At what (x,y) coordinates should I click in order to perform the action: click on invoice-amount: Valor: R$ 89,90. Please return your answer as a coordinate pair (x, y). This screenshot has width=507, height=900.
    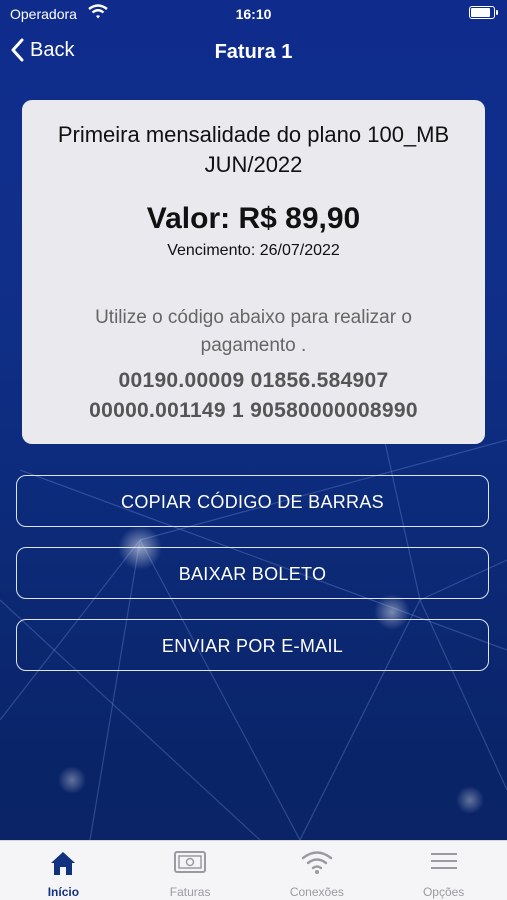
    Looking at the image, I should click on (253, 218).